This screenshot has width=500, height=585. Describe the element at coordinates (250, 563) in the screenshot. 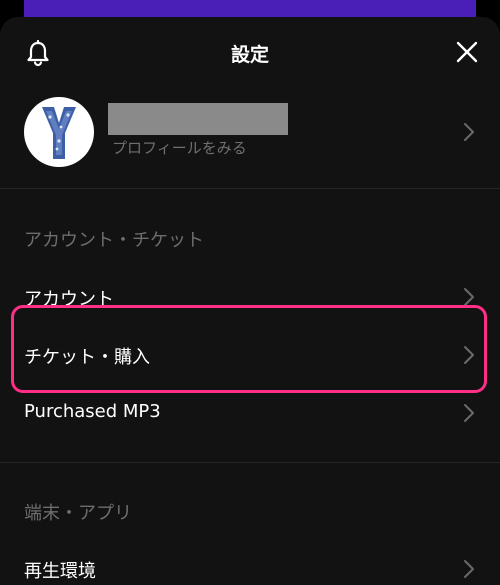

I see `settings-item-playback-environment: 再生環境` at that location.